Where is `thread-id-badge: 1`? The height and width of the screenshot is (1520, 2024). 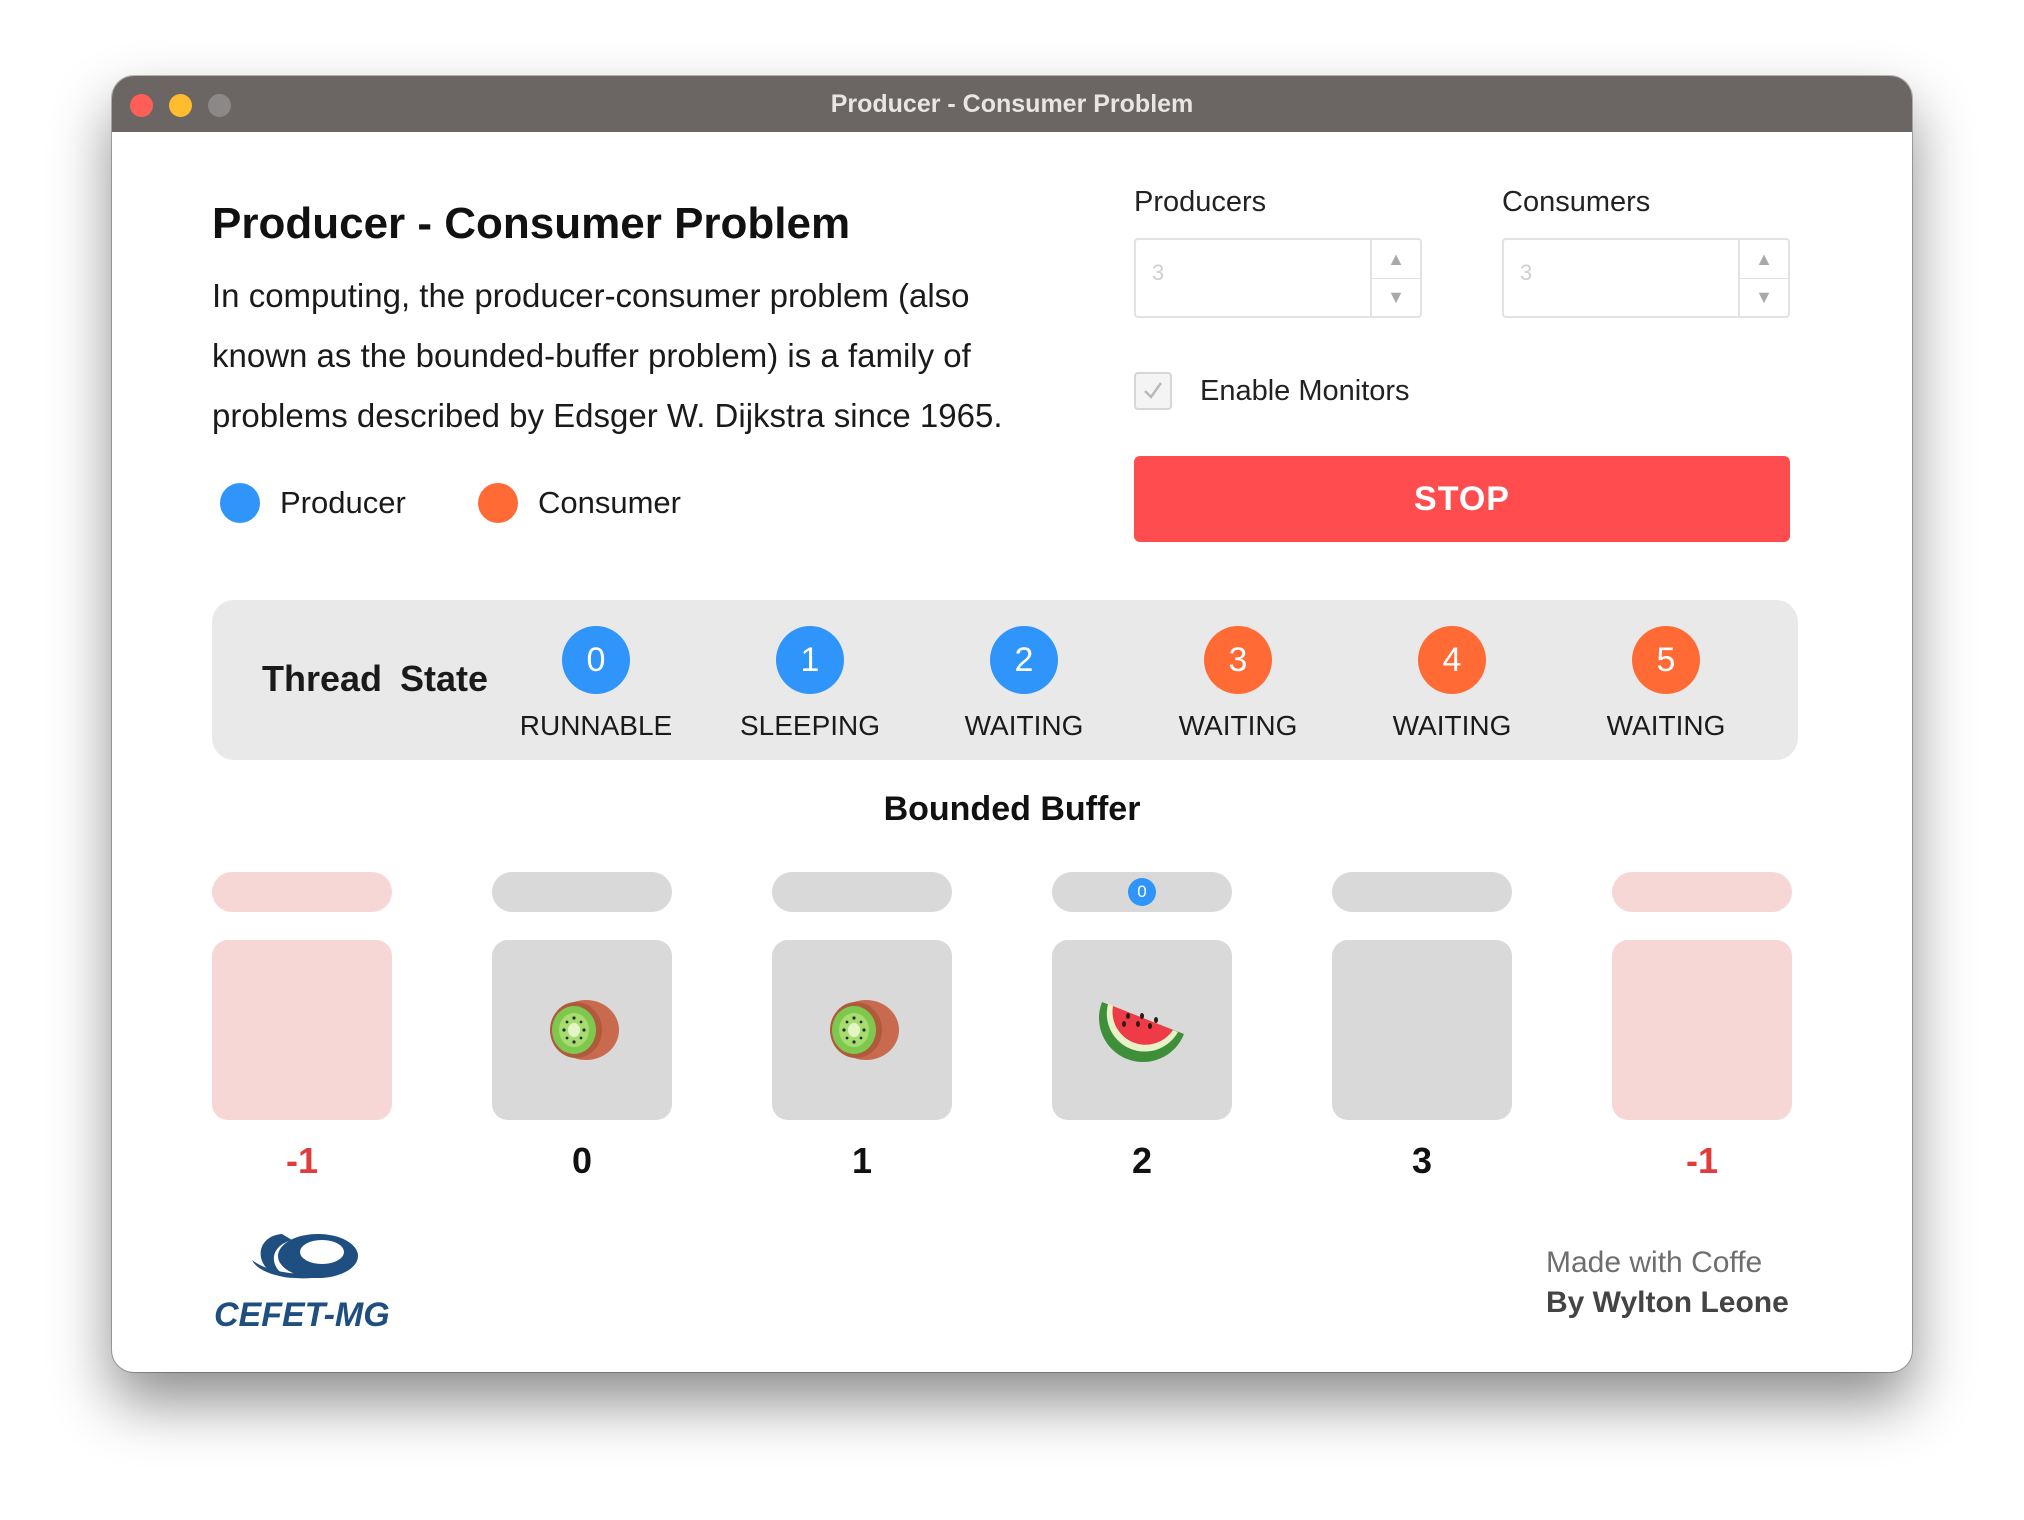 thread-id-badge: 1 is located at coordinates (810, 660).